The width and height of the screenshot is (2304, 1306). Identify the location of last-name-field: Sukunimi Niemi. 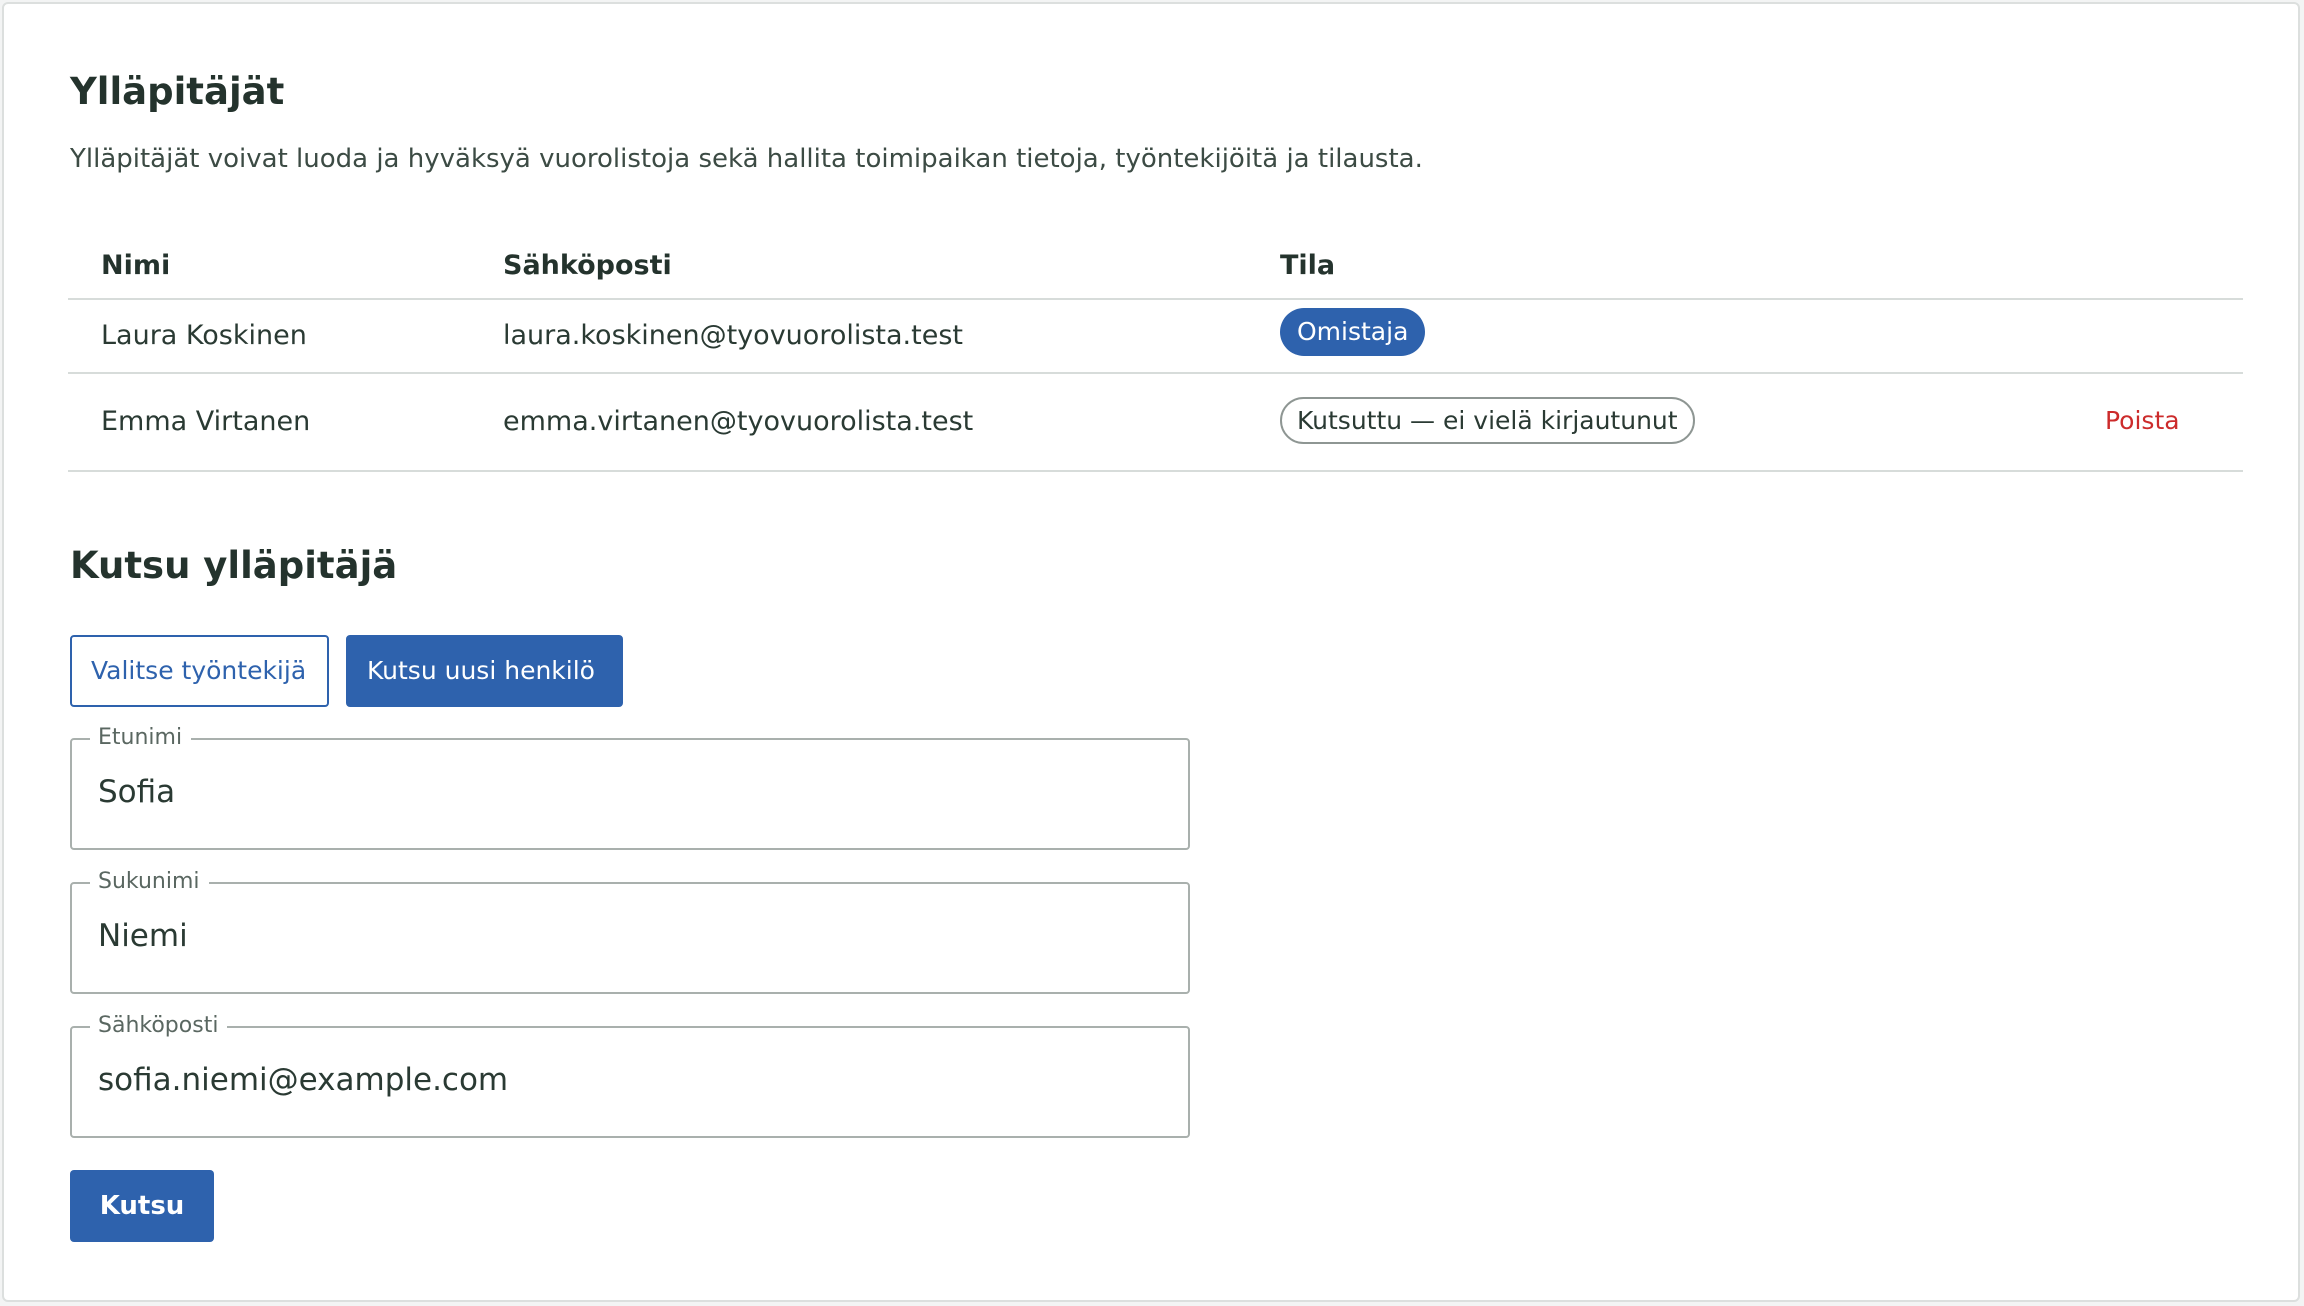
(630, 932).